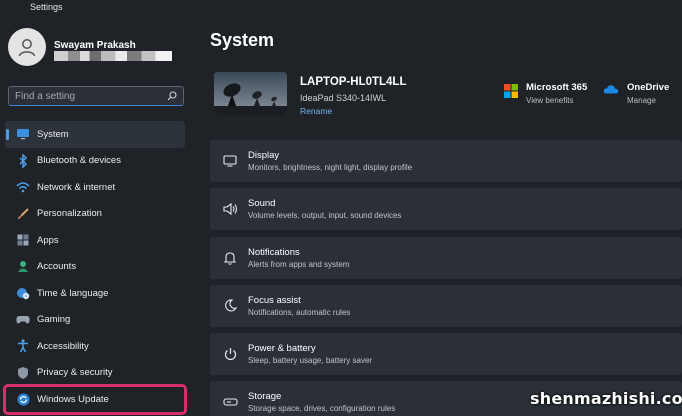 The image size is (682, 416). I want to click on device-model: IdeaPad S340-14IWL, so click(343, 98).